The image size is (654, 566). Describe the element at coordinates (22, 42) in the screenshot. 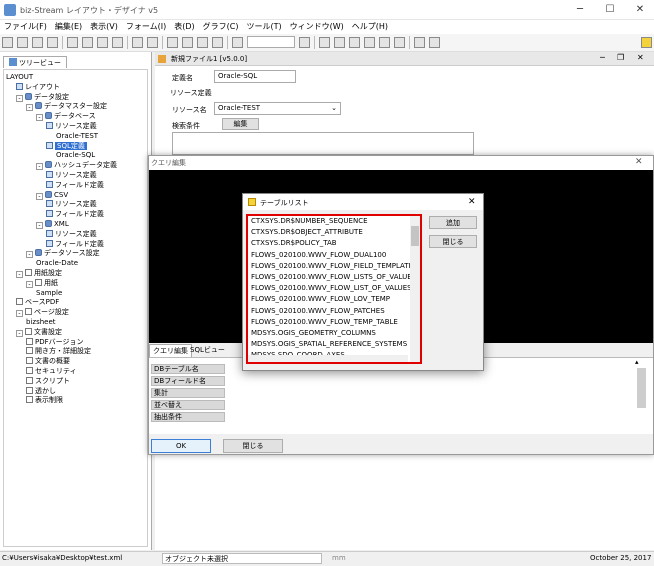

I see `open-folder-icon` at that location.